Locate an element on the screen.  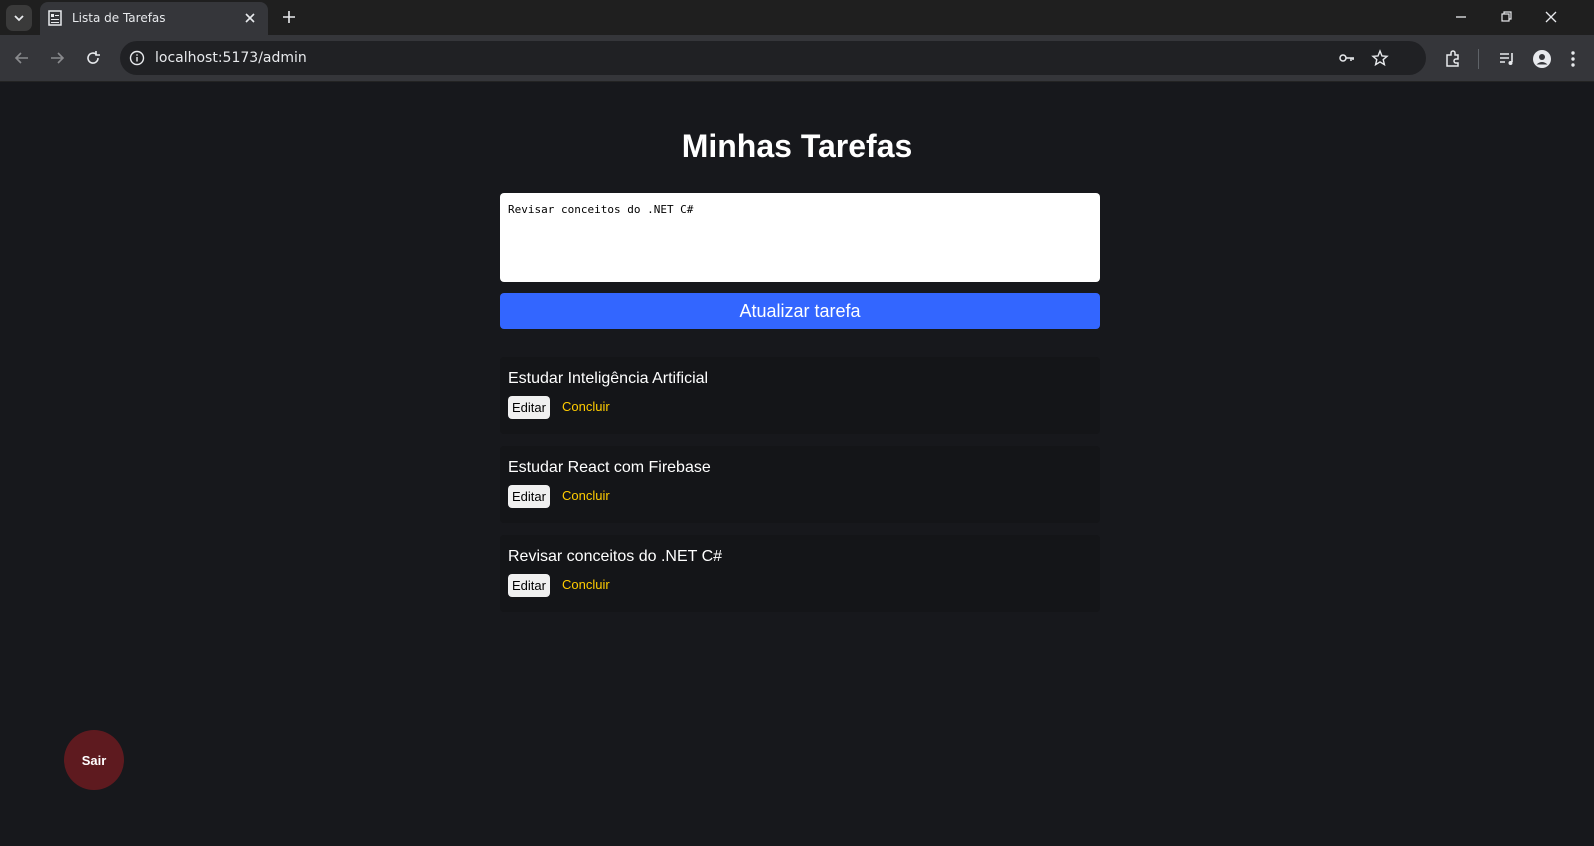
tab-title: Lista de Tarefas is located at coordinates (119, 18).